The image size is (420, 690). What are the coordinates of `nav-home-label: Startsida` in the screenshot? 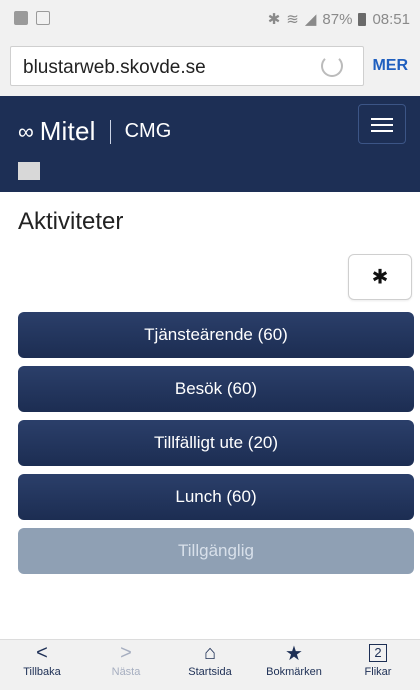 It's located at (210, 672).